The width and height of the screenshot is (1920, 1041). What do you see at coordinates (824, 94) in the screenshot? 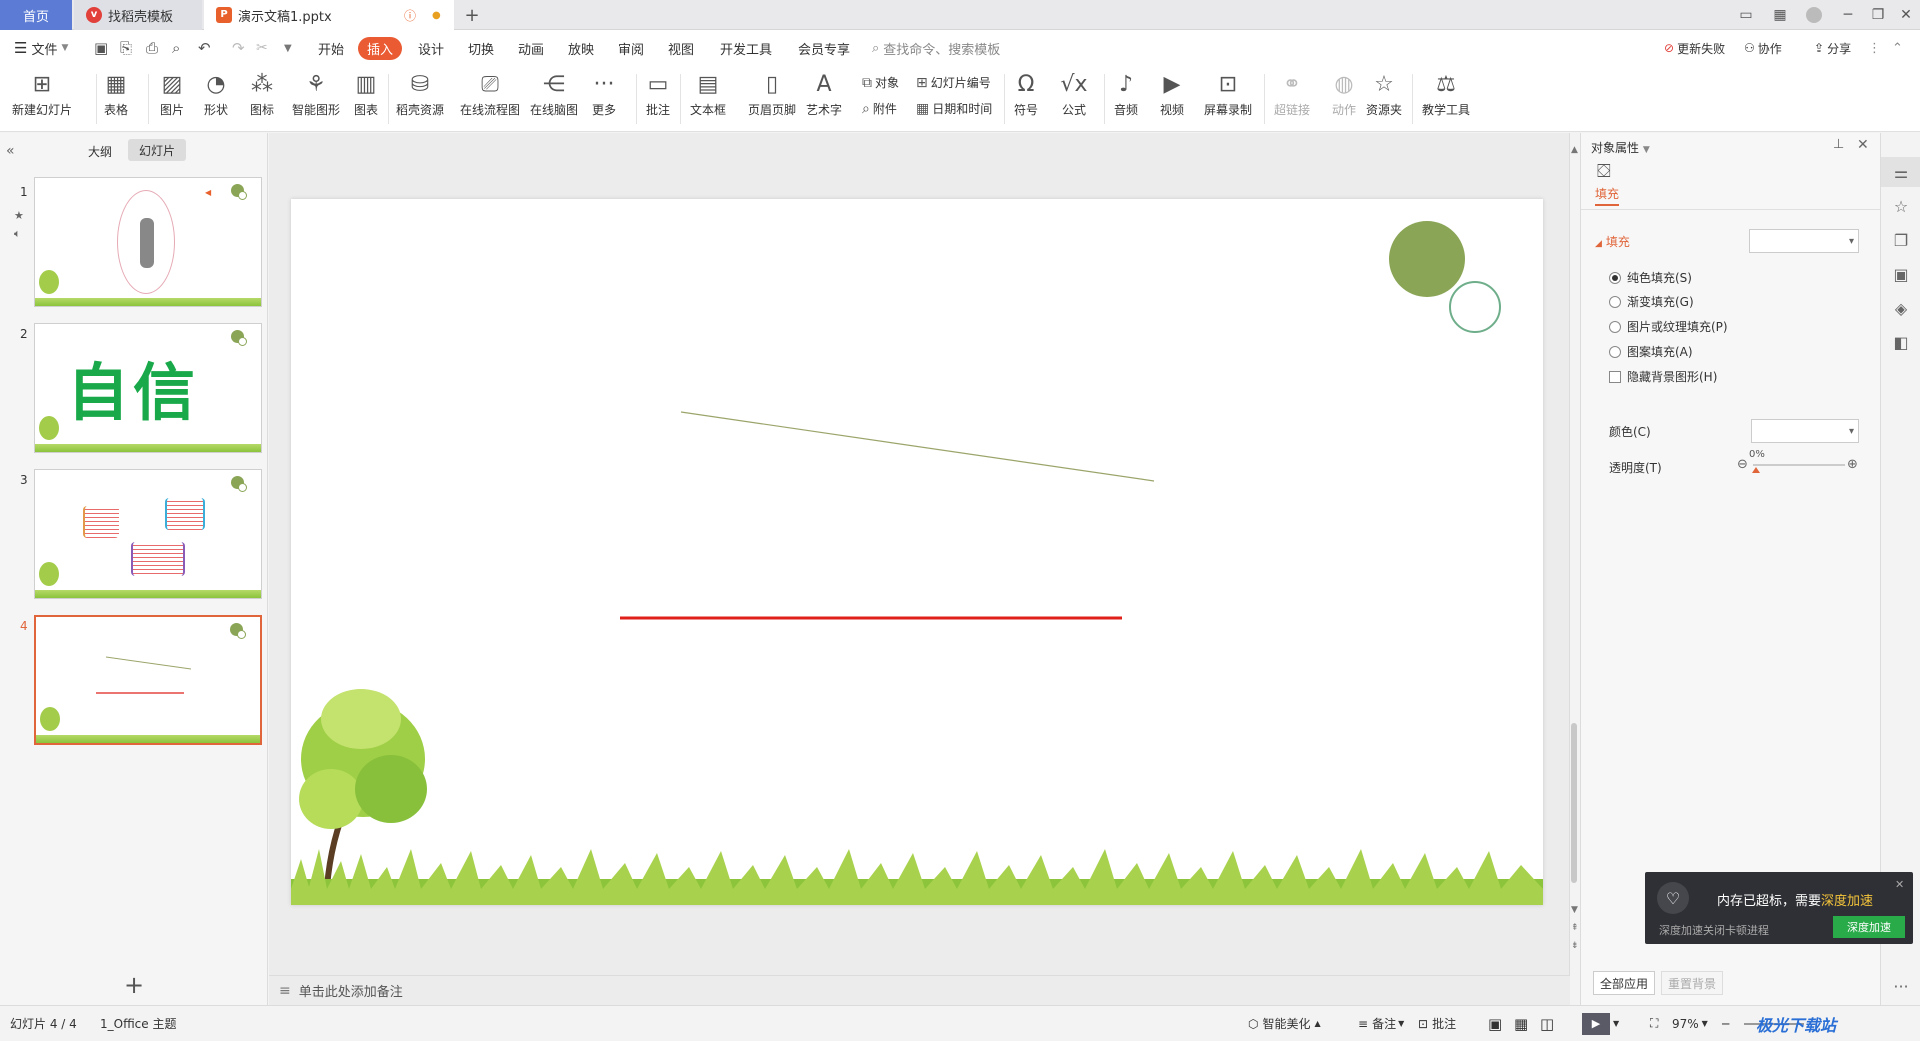
I see `art-text-button: A 艺术字` at bounding box center [824, 94].